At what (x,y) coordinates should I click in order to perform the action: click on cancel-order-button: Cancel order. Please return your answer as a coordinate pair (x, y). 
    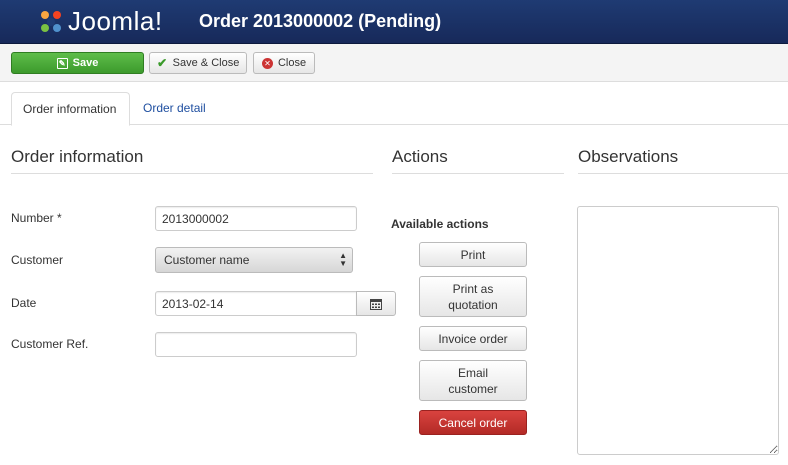
    Looking at the image, I should click on (473, 422).